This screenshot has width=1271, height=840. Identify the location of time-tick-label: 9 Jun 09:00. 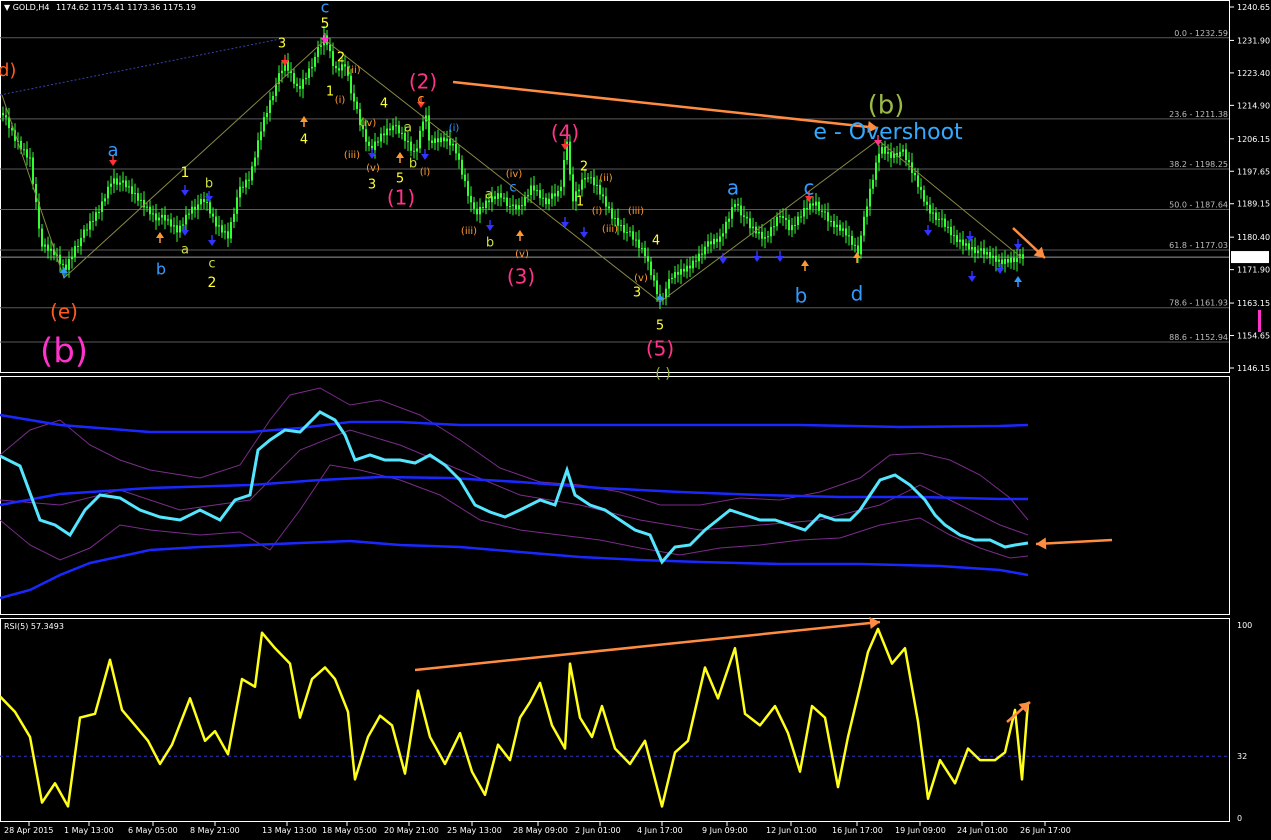
(725, 830).